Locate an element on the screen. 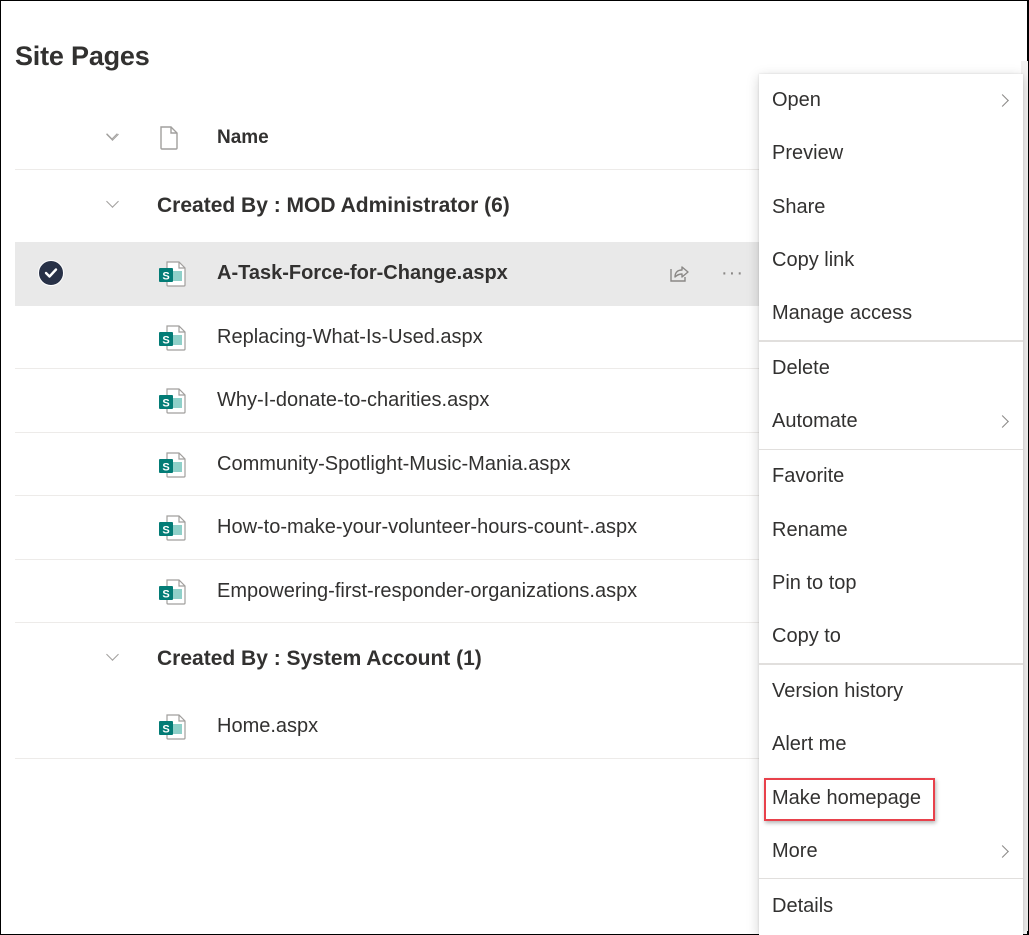 This screenshot has width=1029, height=935. row-selected-check-icon is located at coordinates (51, 273).